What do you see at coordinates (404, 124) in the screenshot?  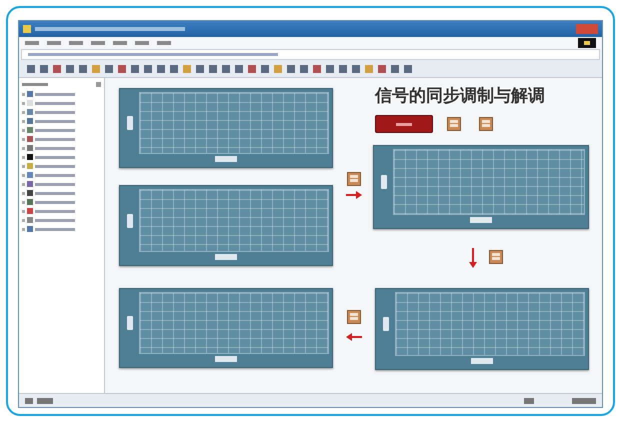 I see `run-button` at bounding box center [404, 124].